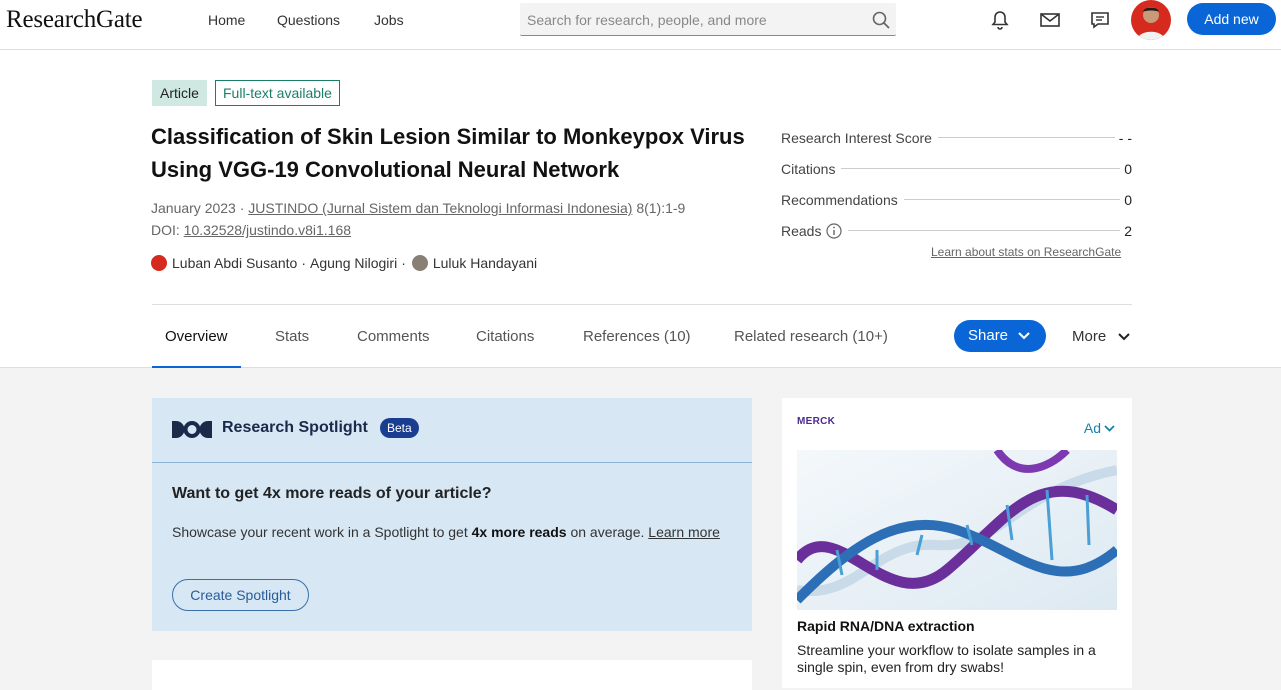 The height and width of the screenshot is (690, 1281). I want to click on spotlight-title: Research Spotlight, so click(295, 427).